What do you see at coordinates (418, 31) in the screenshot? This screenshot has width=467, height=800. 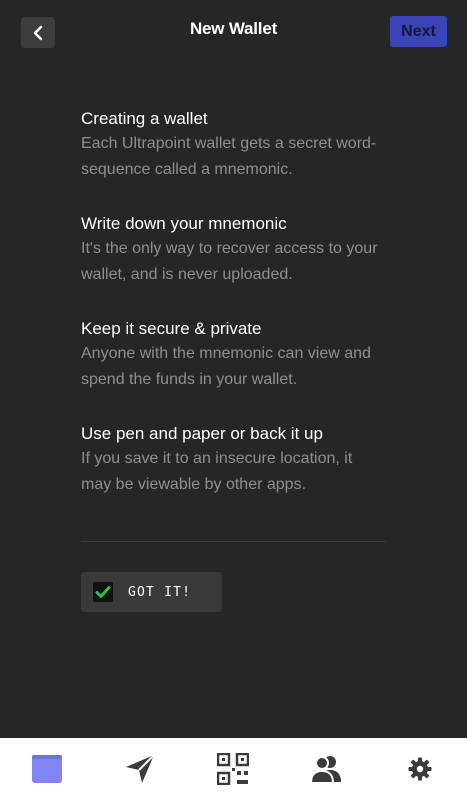 I see `next-button: Next` at bounding box center [418, 31].